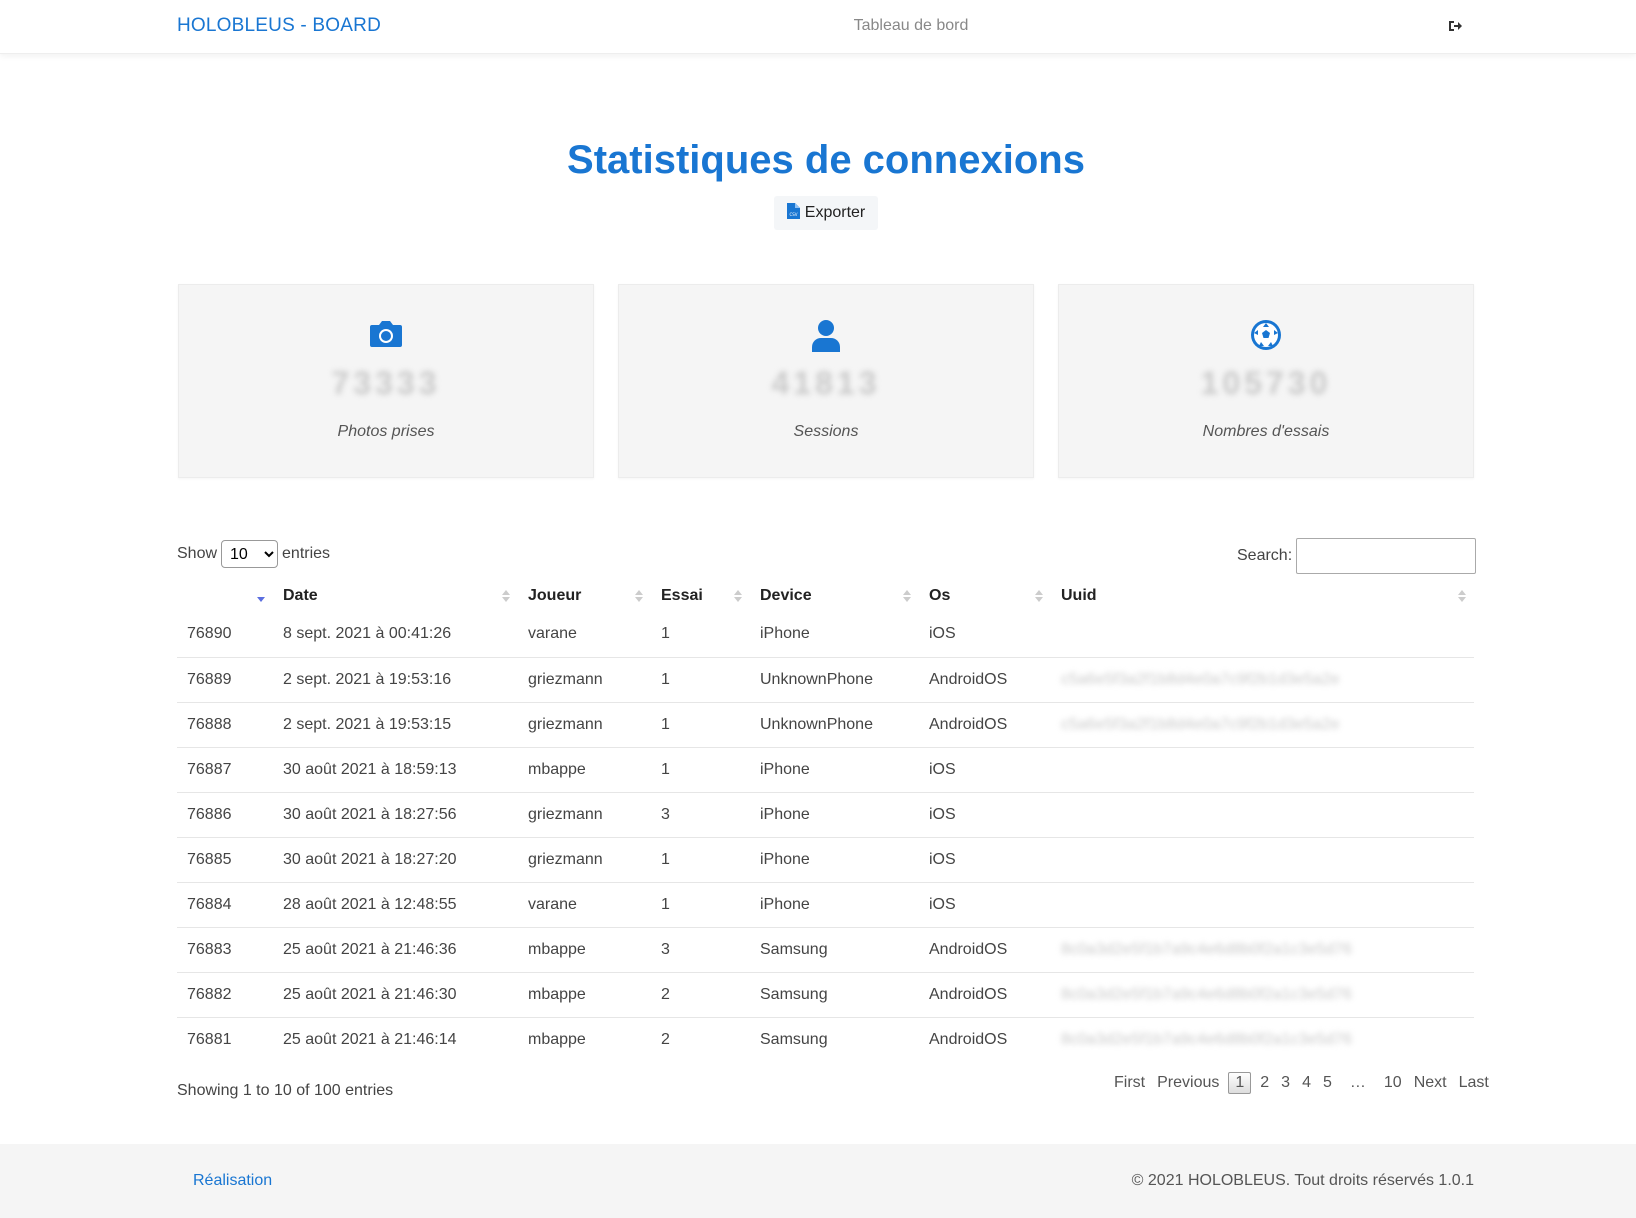  Describe the element at coordinates (1306, 1083) in the screenshot. I see `pagination-page-4: 4` at that location.